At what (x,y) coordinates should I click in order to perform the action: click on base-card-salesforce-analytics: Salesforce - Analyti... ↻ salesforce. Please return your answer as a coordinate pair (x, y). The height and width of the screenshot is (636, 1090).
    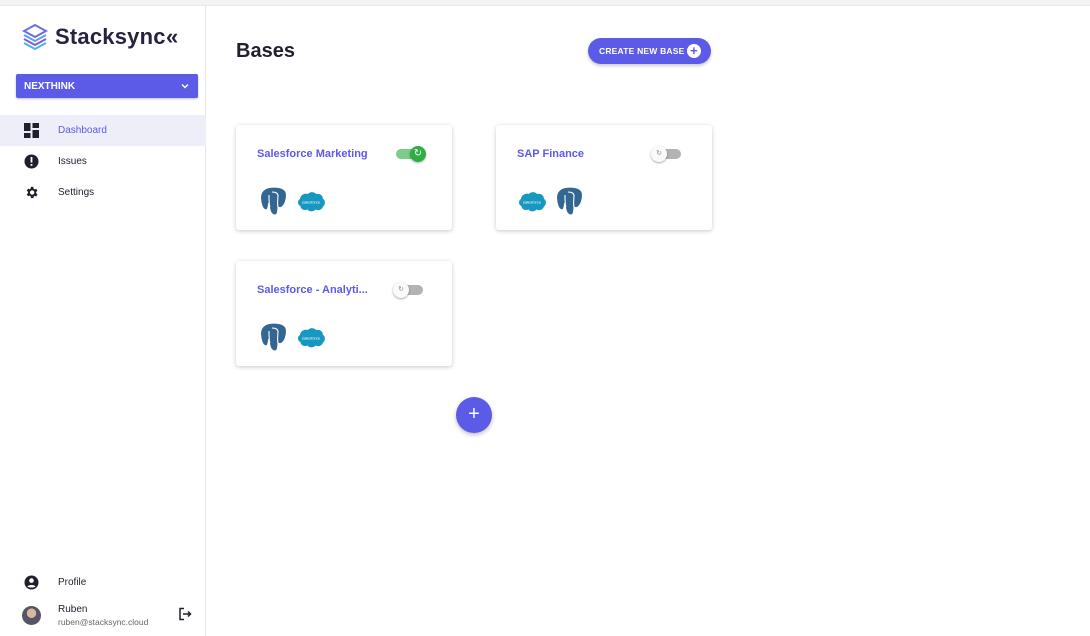
    Looking at the image, I should click on (344, 313).